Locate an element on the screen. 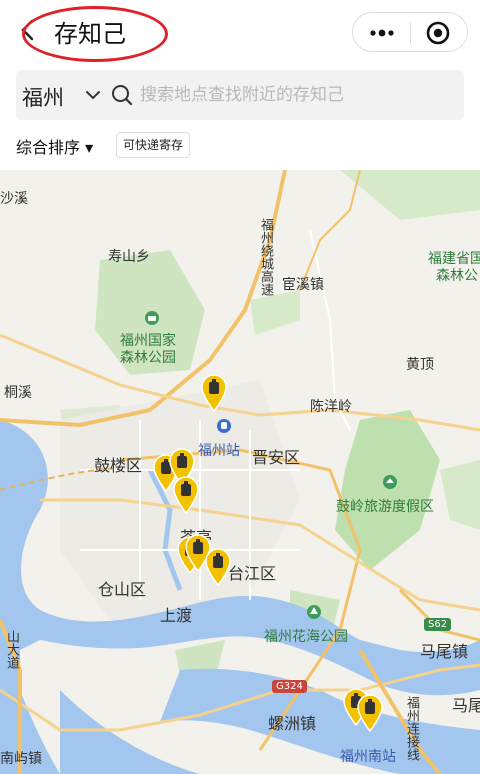 The image size is (480, 774). map-label-dadao: 山大道 is located at coordinates (11, 649).